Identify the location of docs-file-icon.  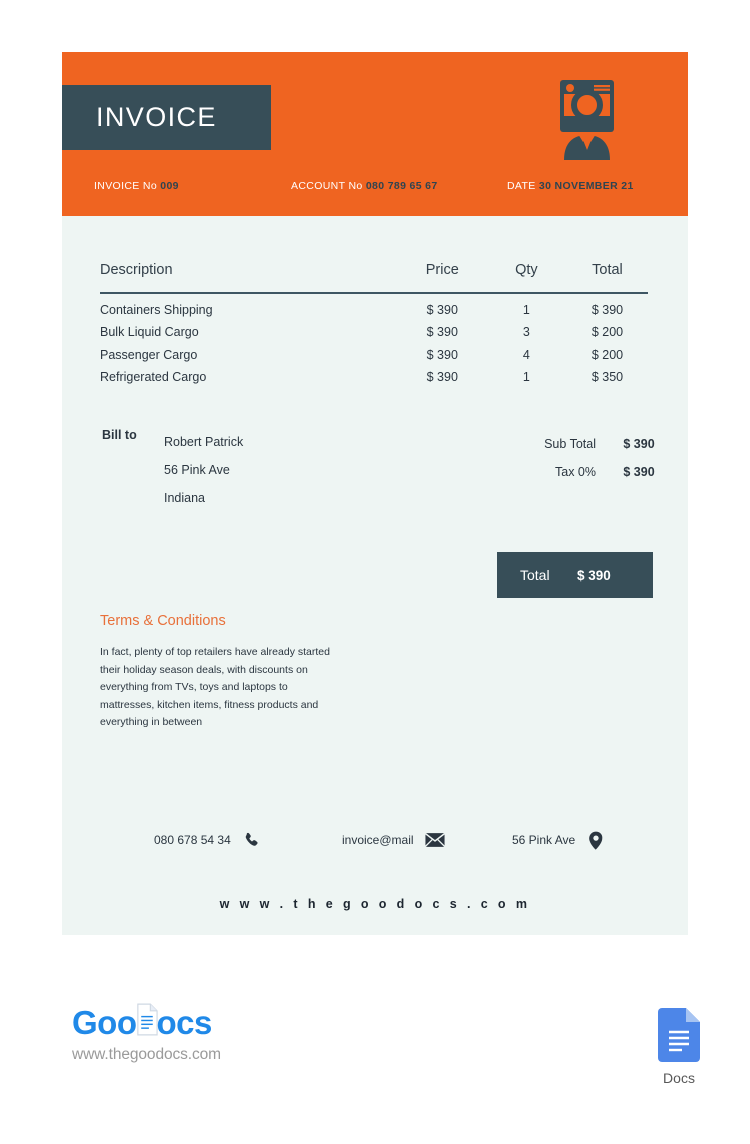
(679, 1037).